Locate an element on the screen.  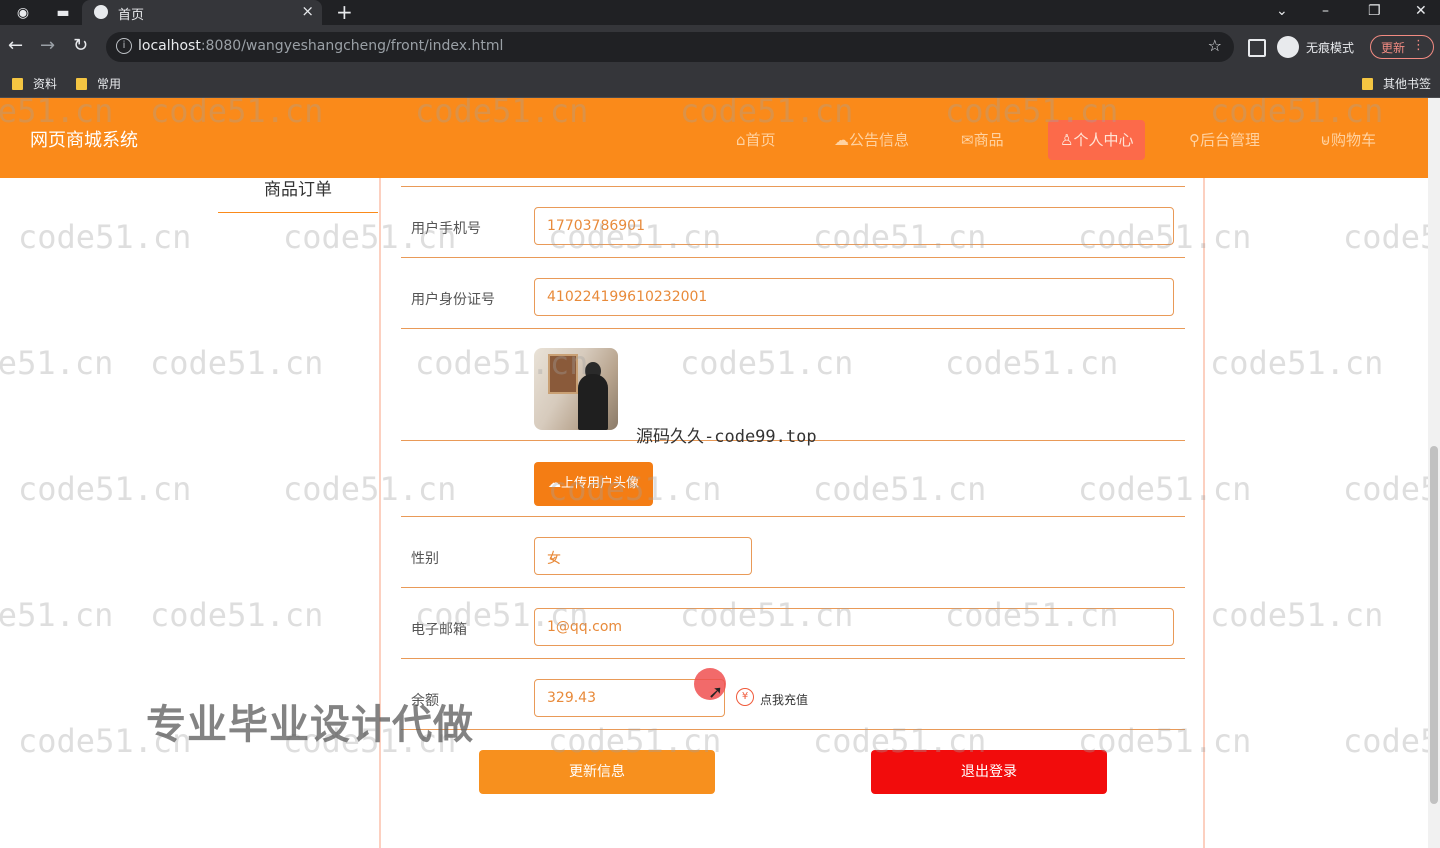
site-header: 网页商城系统 ⌂首页 ☁公告信息 ✉商品 ♙个人中心 ⚲后台管理 ⊌购物车 is located at coordinates (714, 138).